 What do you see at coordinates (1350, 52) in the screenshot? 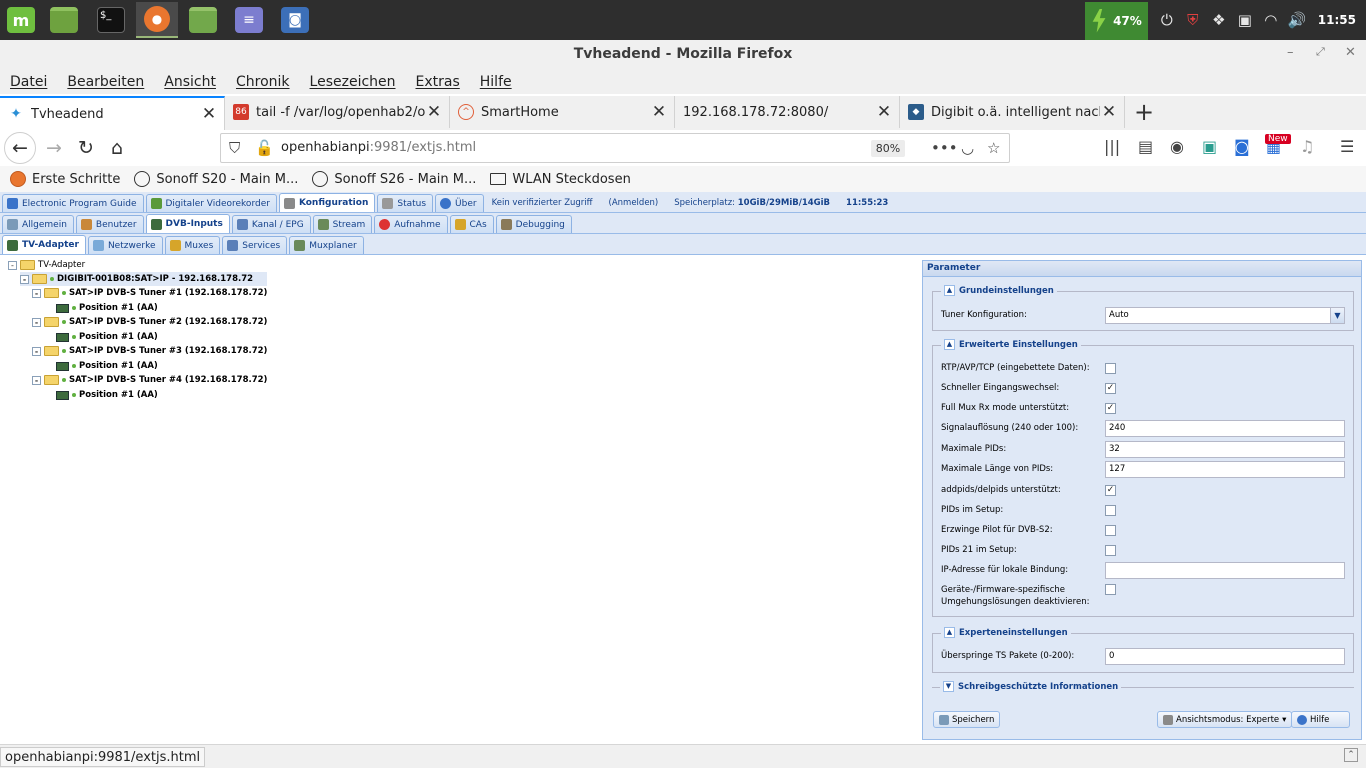
I see `close-button: ✕` at bounding box center [1350, 52].